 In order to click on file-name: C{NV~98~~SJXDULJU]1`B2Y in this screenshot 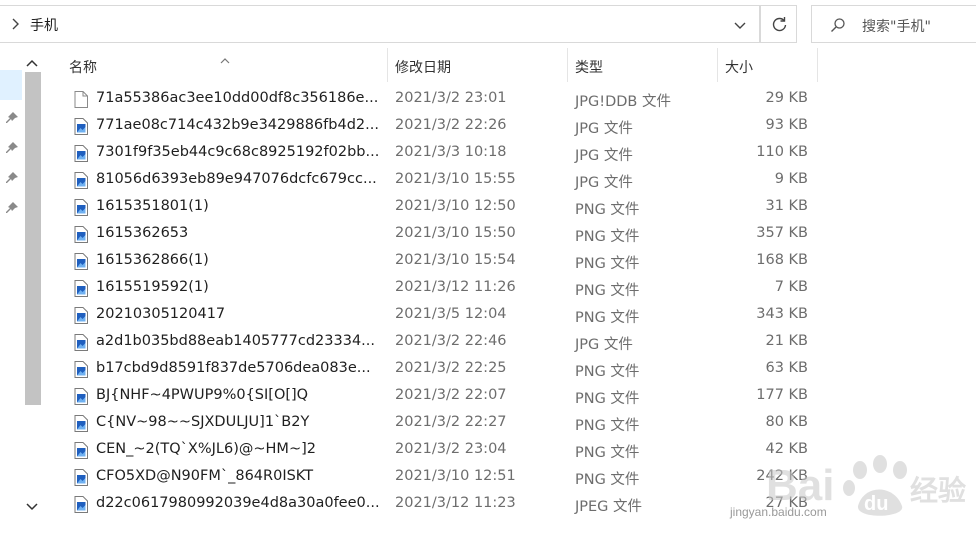, I will do `click(203, 422)`.